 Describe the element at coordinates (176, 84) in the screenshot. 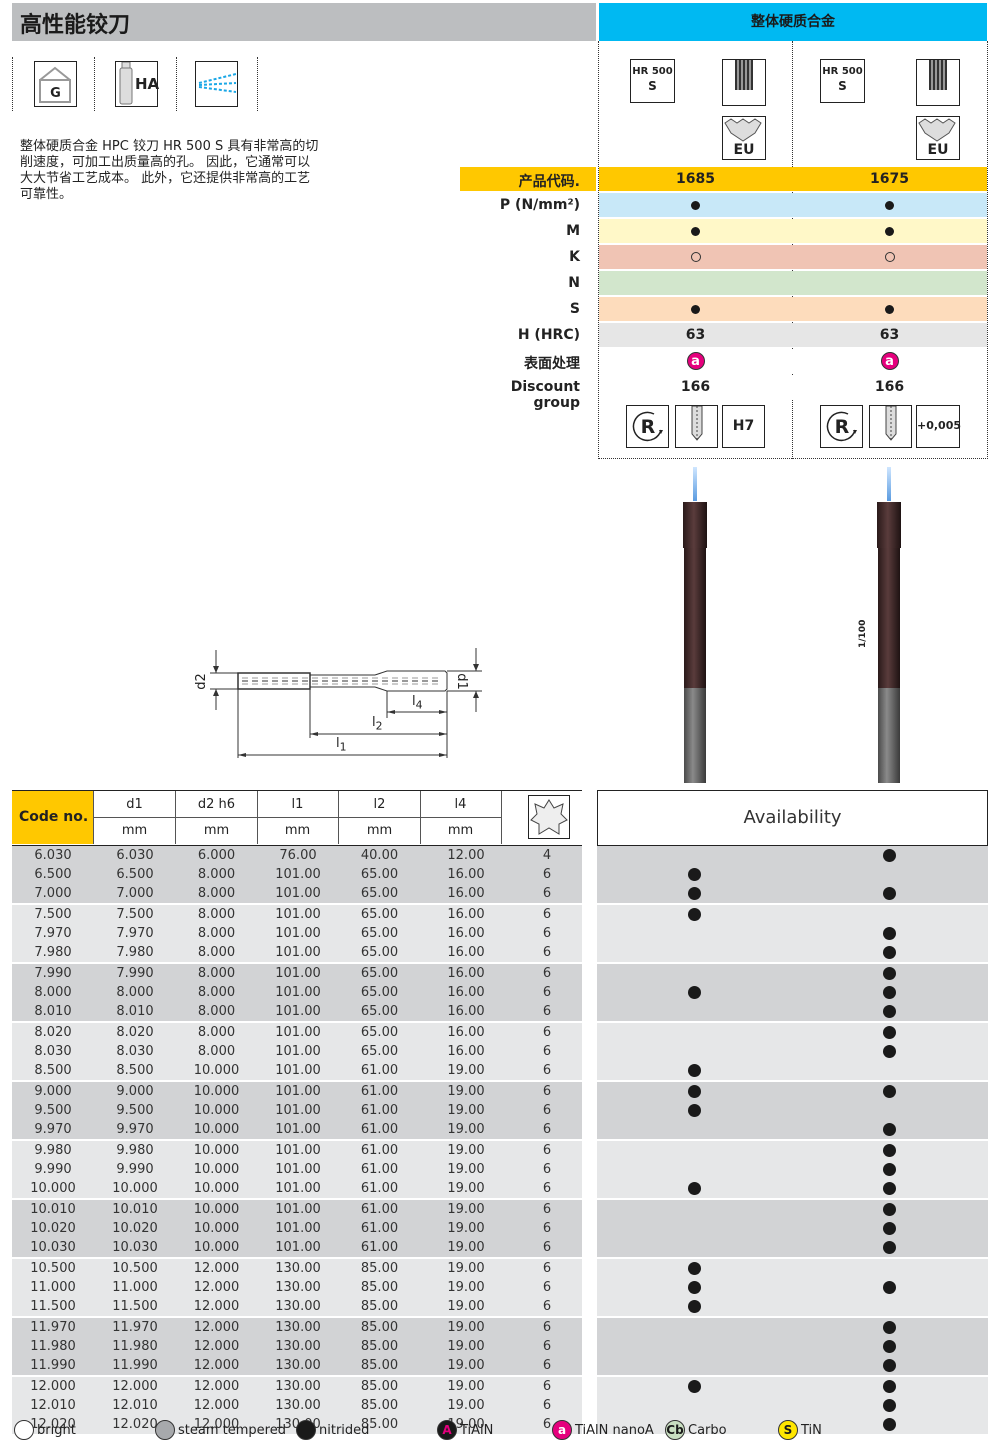

I see `divider` at that location.